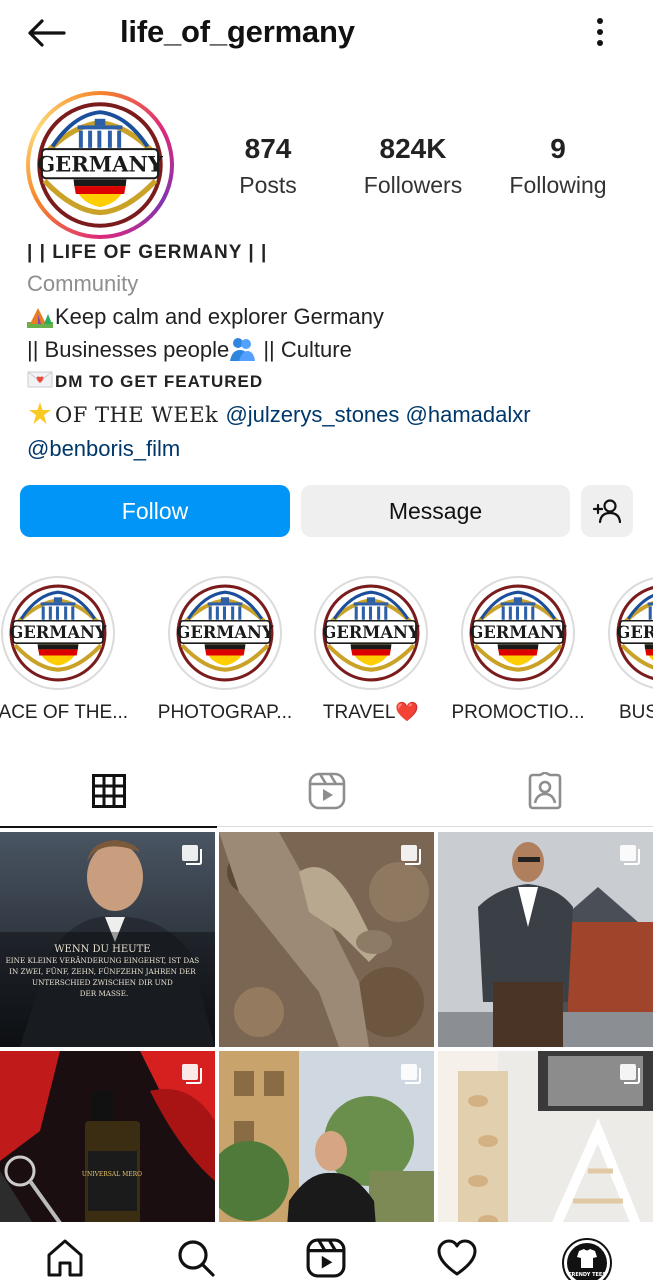 This screenshot has width=653, height=1280. What do you see at coordinates (558, 185) in the screenshot?
I see `following-label: Following` at bounding box center [558, 185].